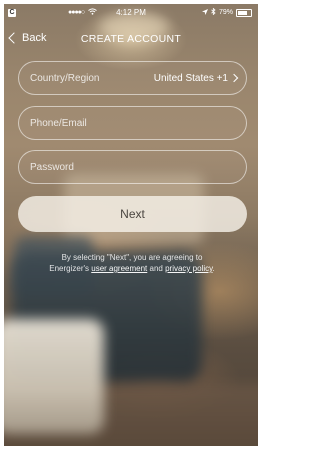 The width and height of the screenshot is (320, 449). Describe the element at coordinates (119, 268) in the screenshot. I see `user-agreement-link: user agreement` at that location.